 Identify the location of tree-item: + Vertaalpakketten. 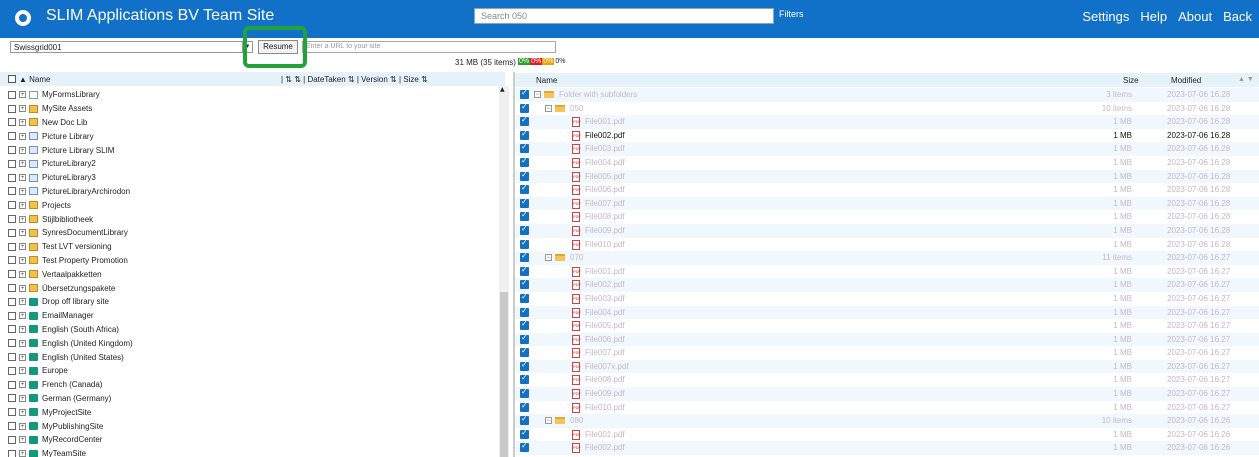
(248, 274).